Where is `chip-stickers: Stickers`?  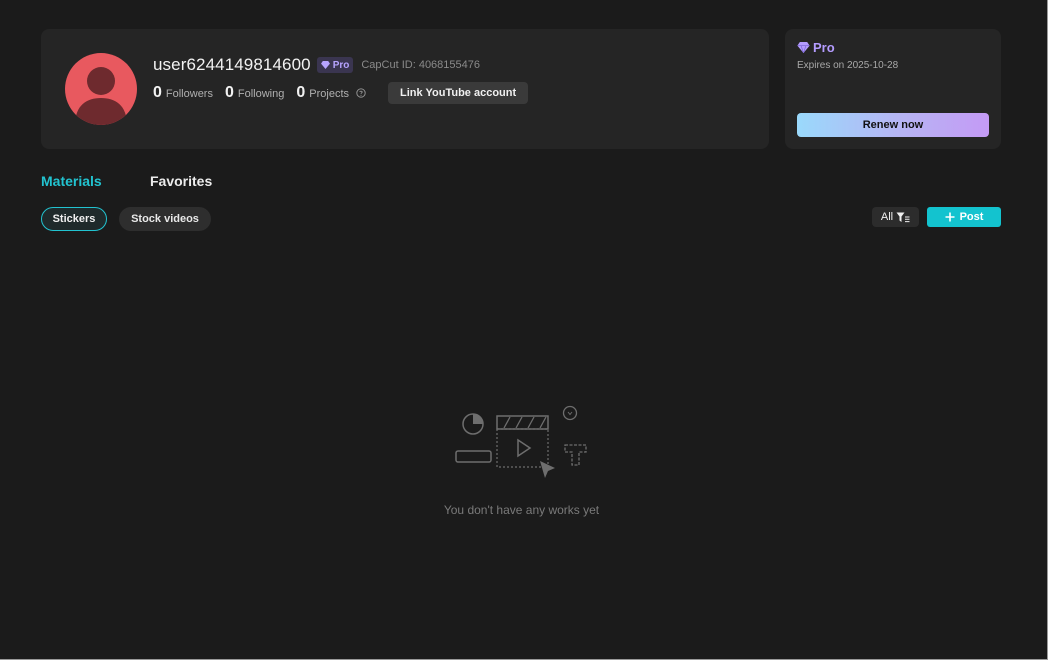
chip-stickers: Stickers is located at coordinates (74, 219).